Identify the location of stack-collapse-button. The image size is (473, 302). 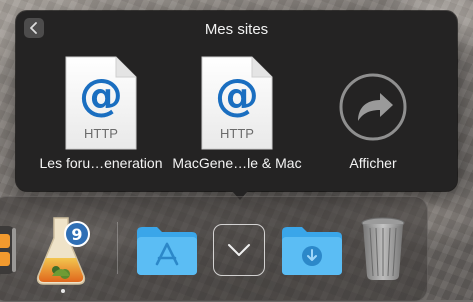
(239, 250).